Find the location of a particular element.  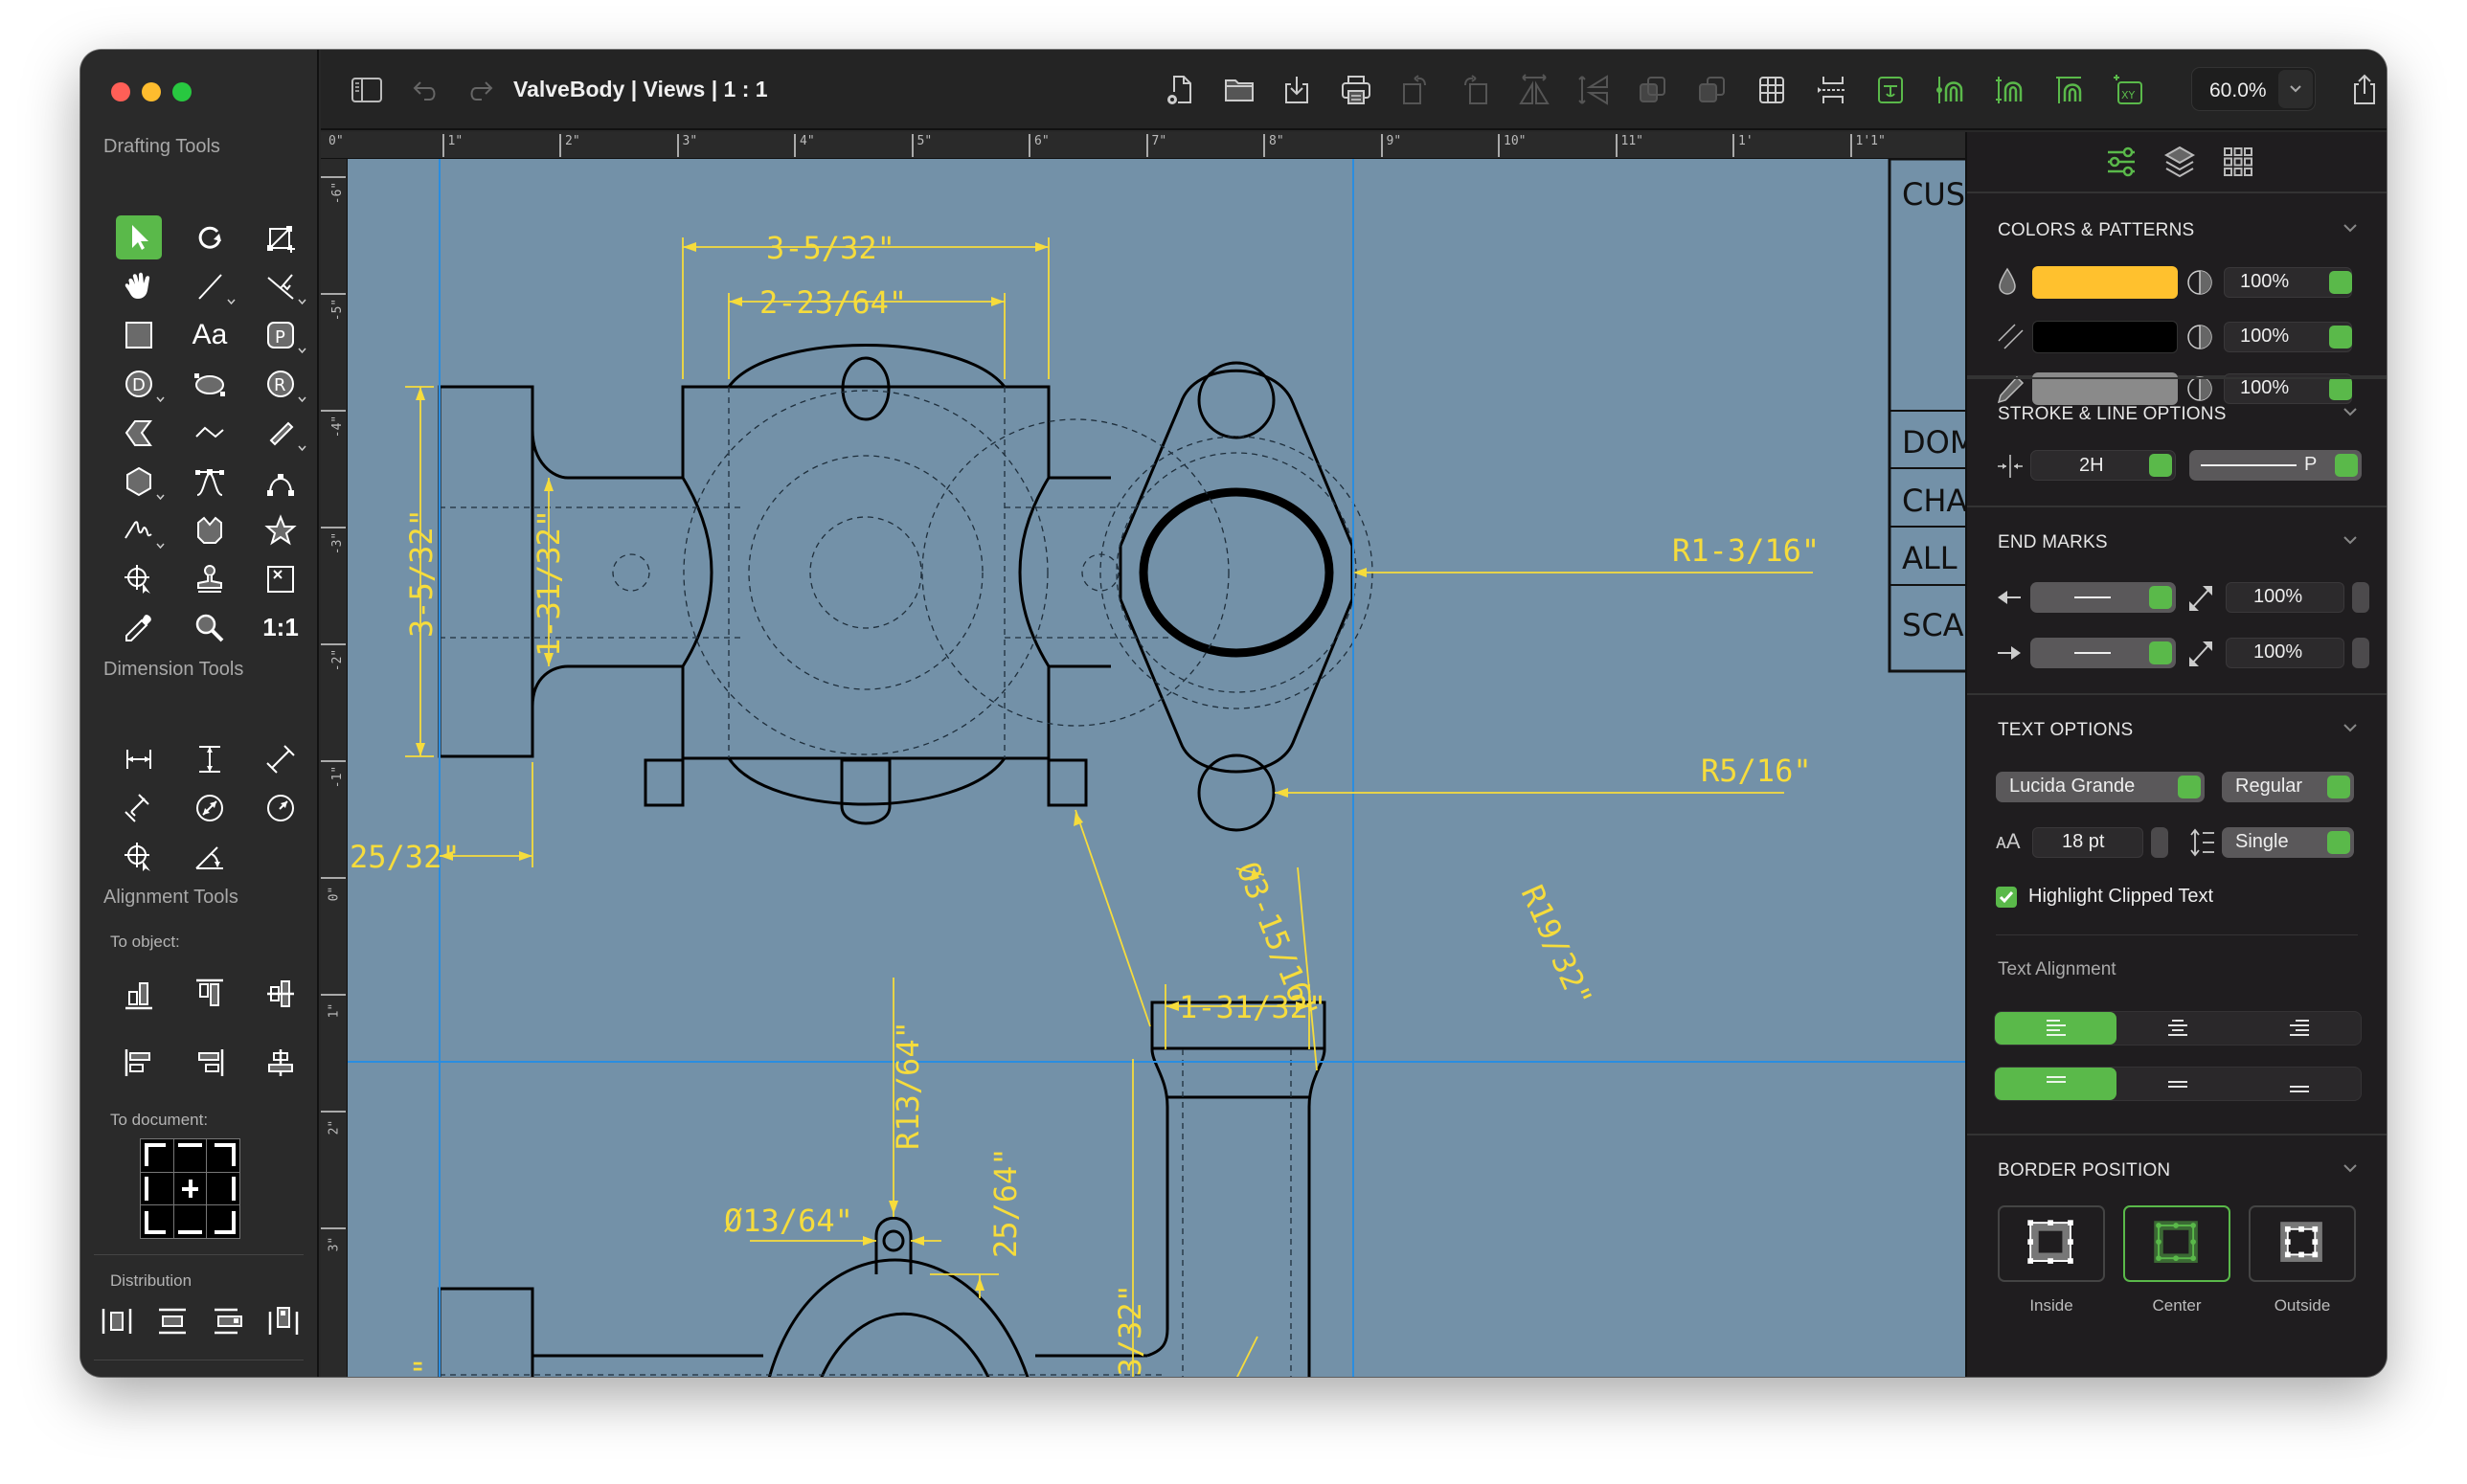

align-doc-top-center is located at coordinates (190, 1155).